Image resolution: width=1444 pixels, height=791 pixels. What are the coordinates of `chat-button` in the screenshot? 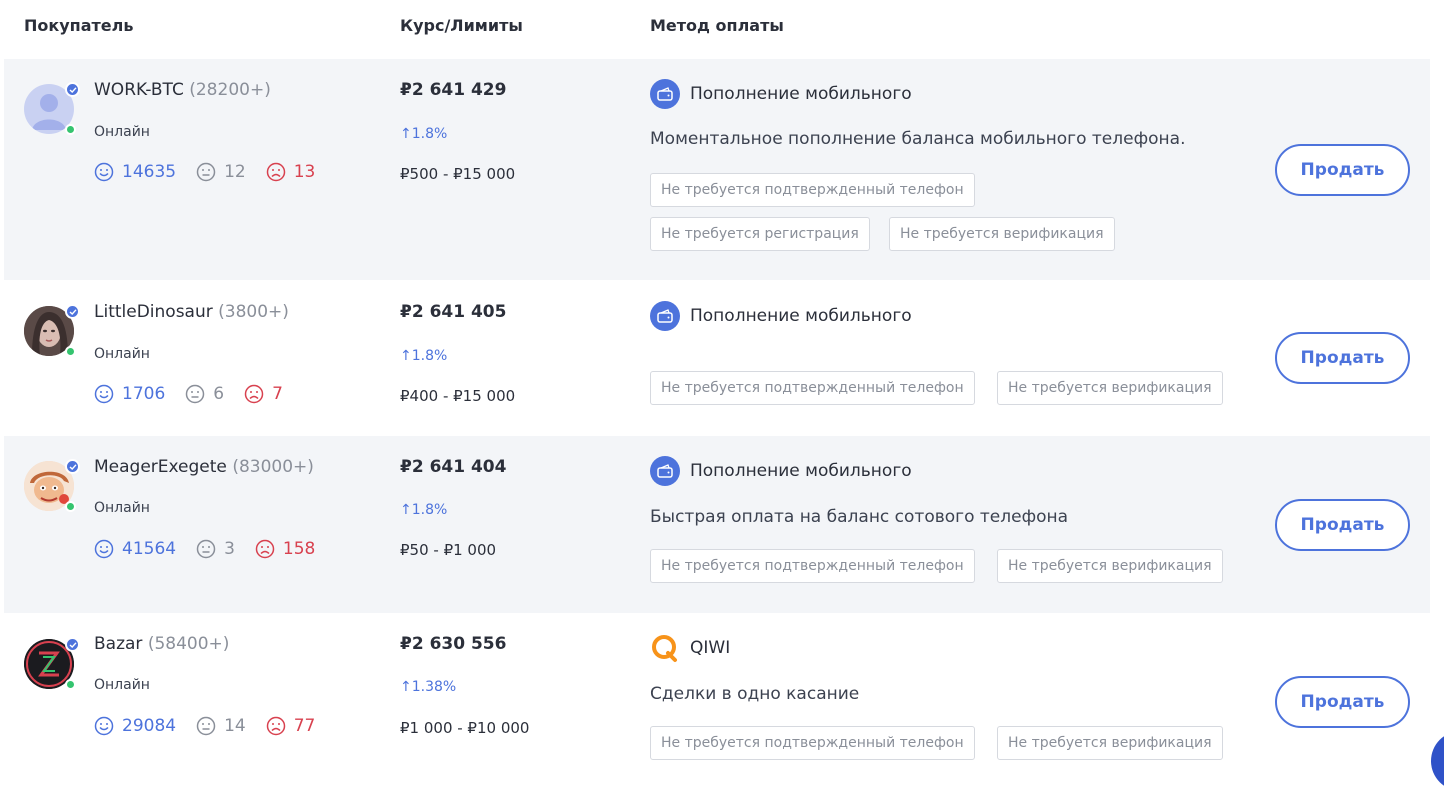 It's located at (1437, 761).